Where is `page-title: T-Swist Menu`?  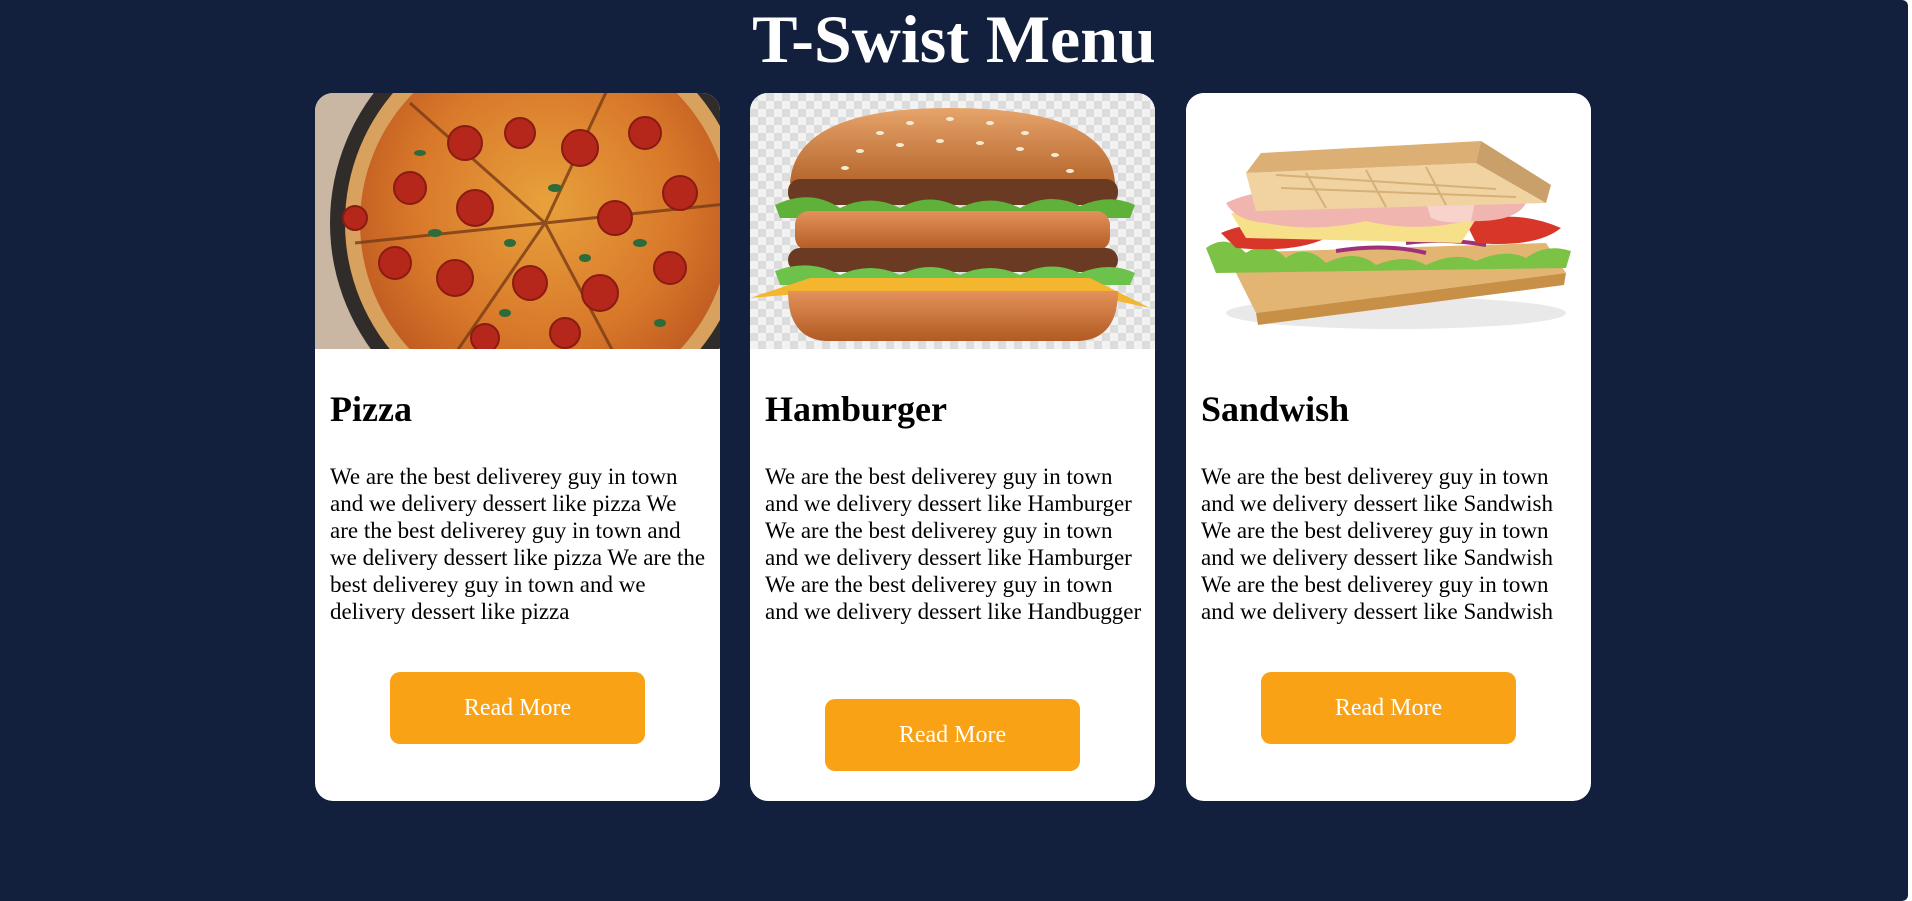
page-title: T-Swist Menu is located at coordinates (954, 39).